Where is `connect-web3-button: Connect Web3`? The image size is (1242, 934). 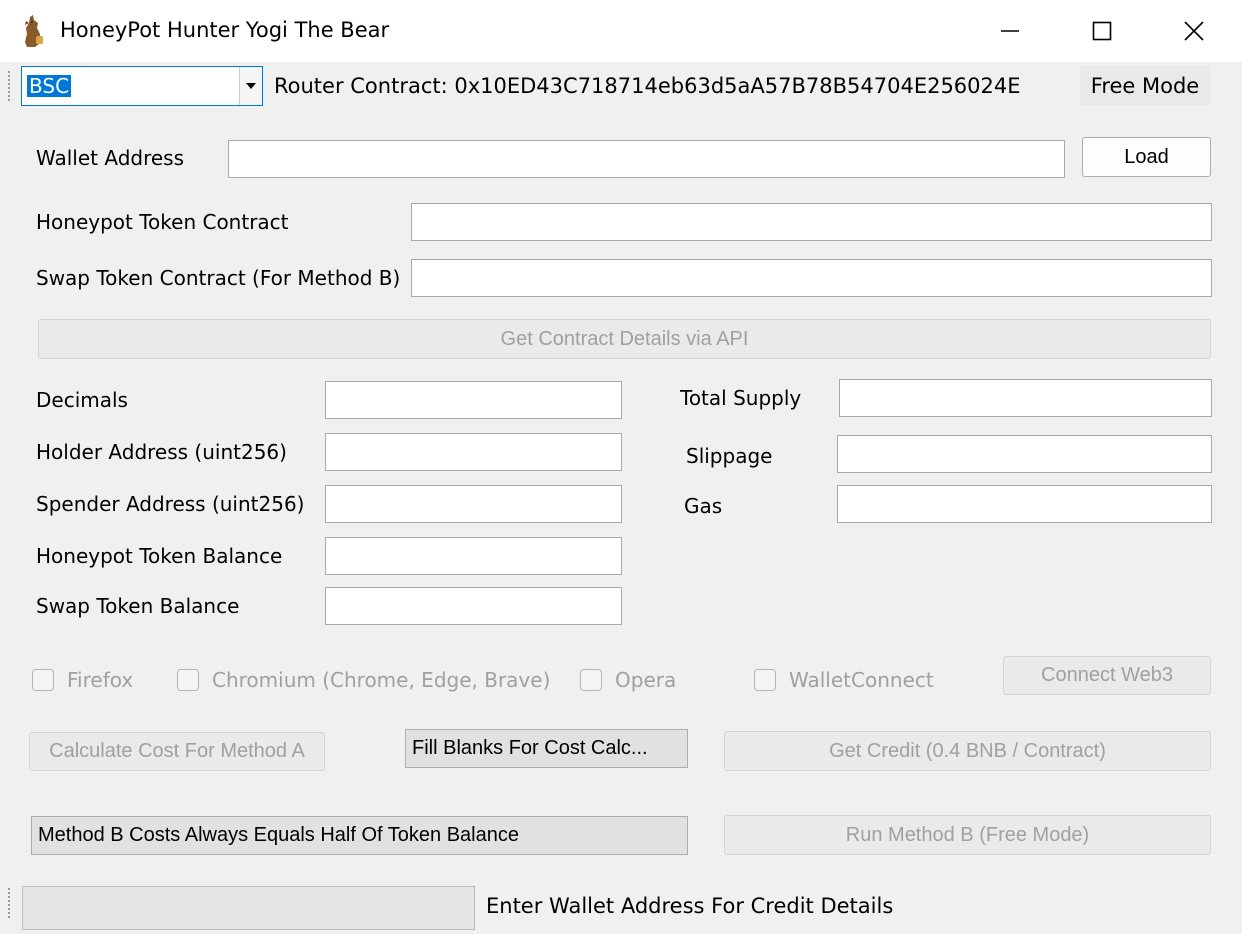 connect-web3-button: Connect Web3 is located at coordinates (1107, 675).